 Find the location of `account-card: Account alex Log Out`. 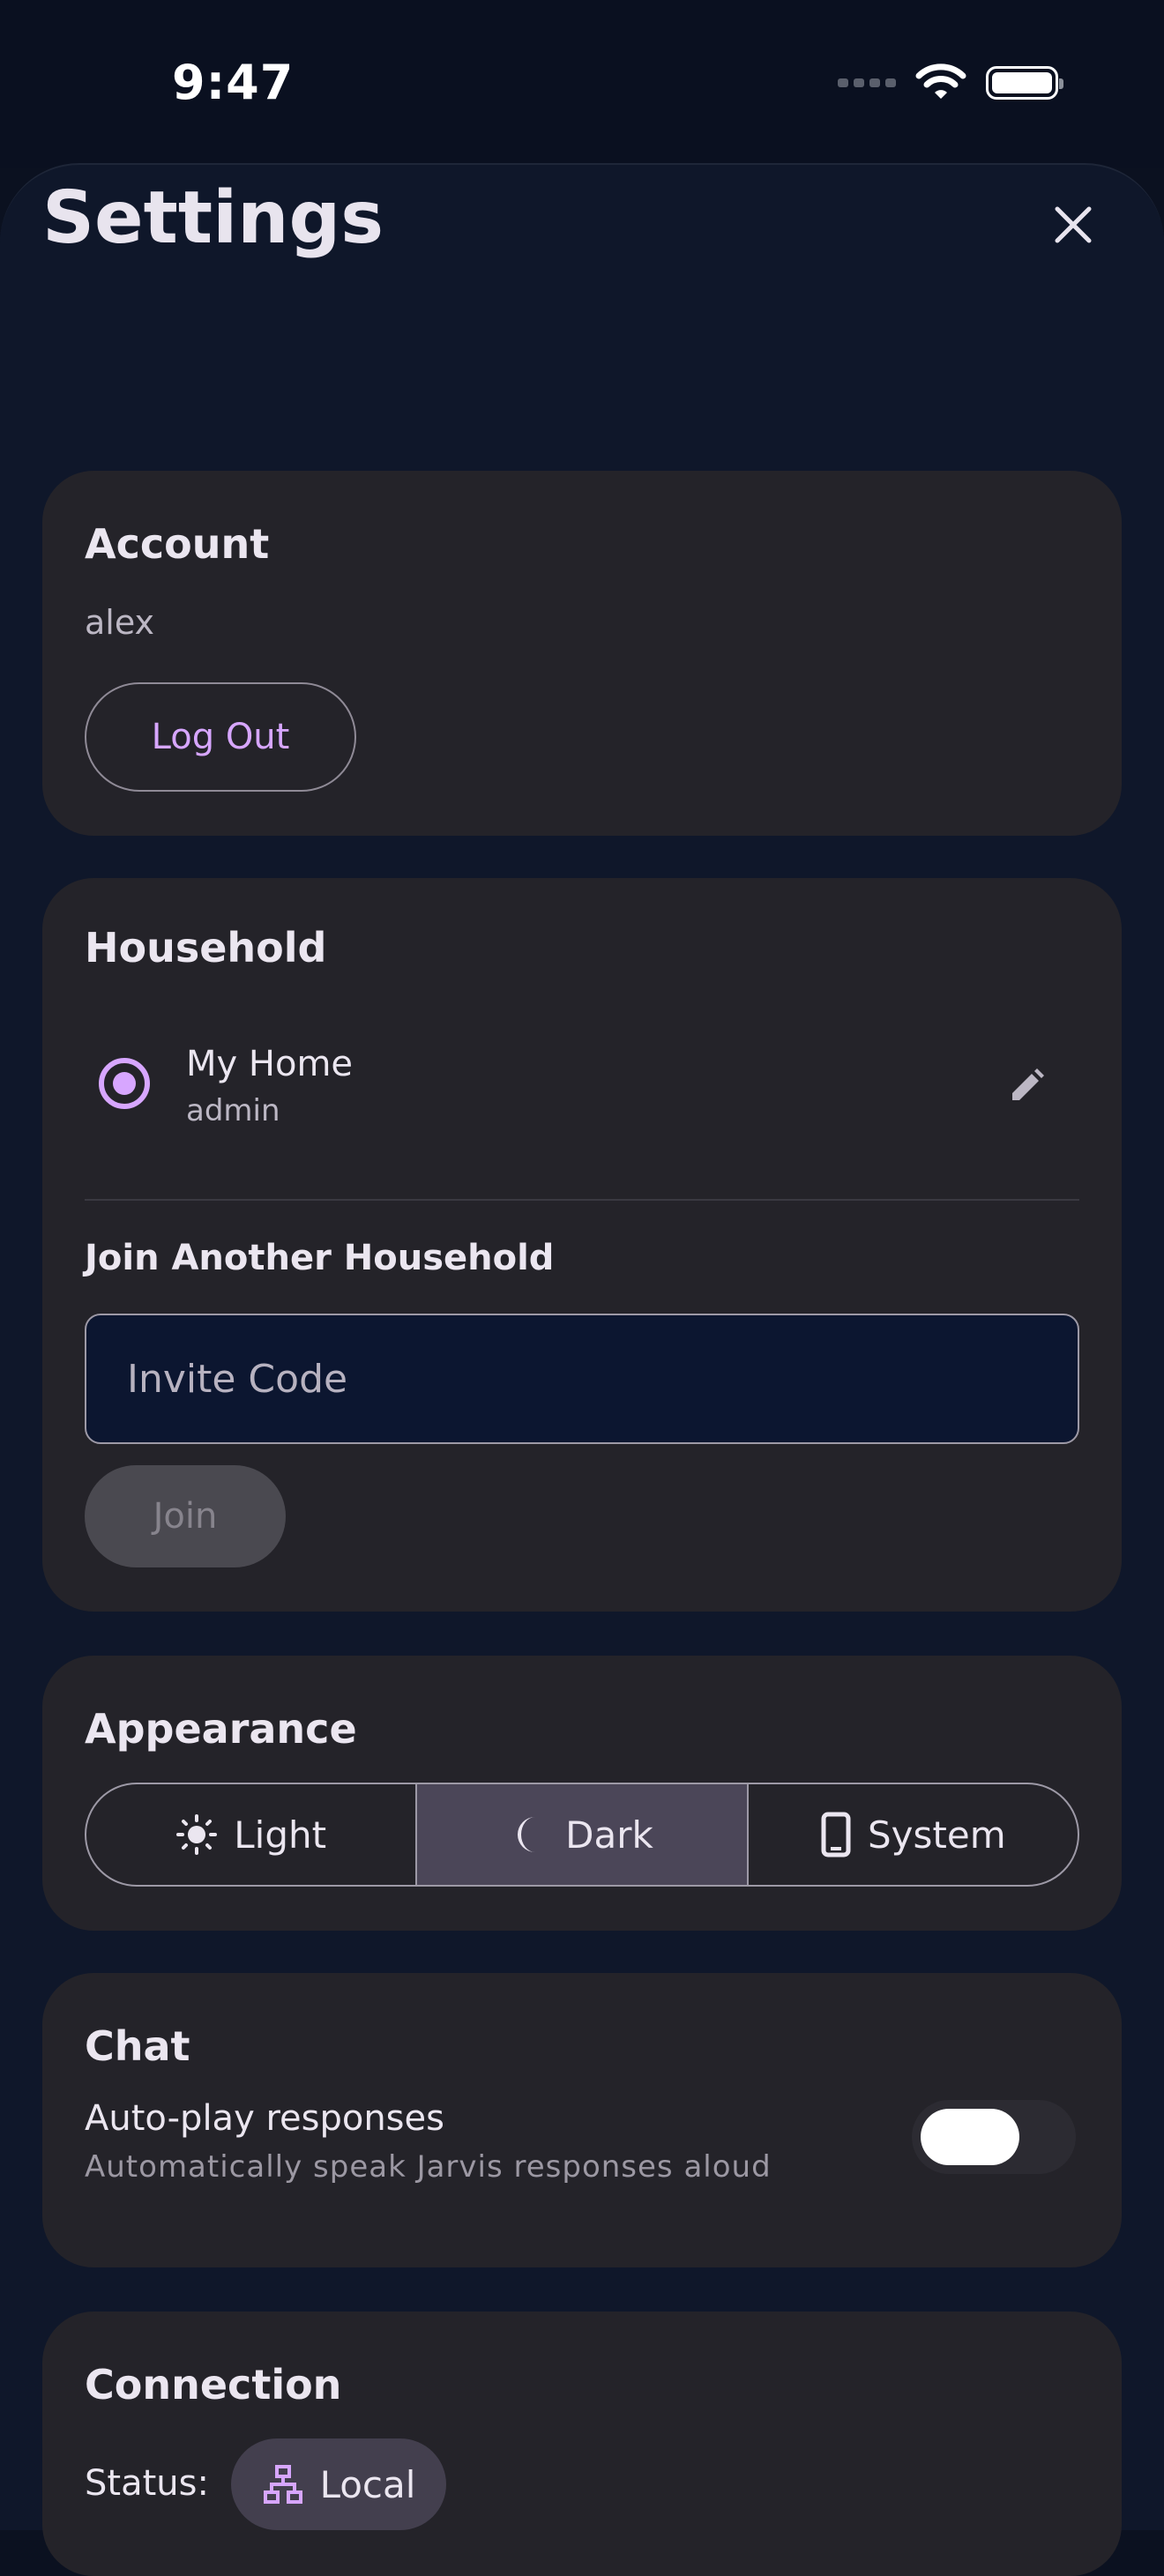

account-card: Account alex Log Out is located at coordinates (582, 653).